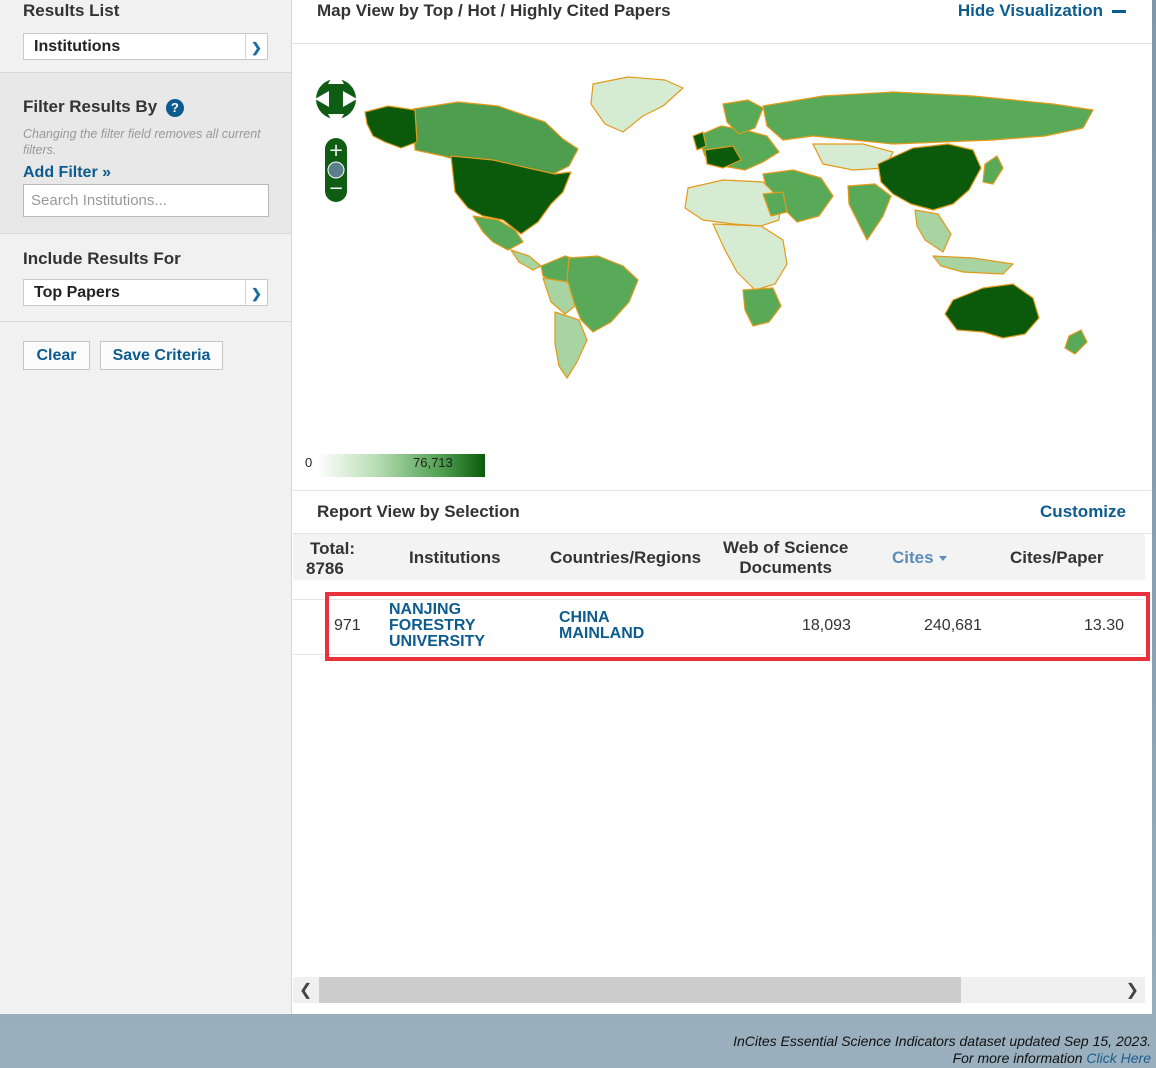 The image size is (1156, 1068). I want to click on hide-visualization-label: Hide Visualization, so click(1030, 10).